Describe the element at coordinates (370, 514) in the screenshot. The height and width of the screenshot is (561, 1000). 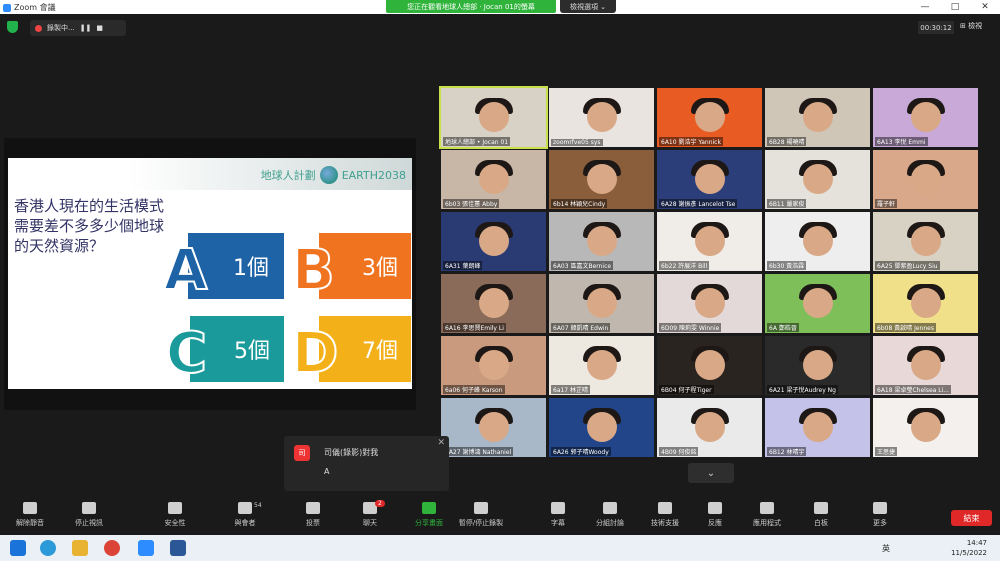
I see `chat-button: 聊天 2` at that location.